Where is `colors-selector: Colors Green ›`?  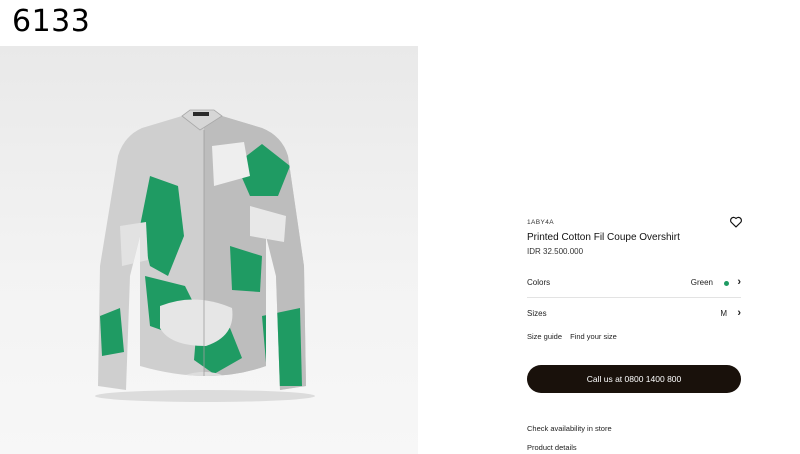
colors-selector: Colors Green › is located at coordinates (634, 283).